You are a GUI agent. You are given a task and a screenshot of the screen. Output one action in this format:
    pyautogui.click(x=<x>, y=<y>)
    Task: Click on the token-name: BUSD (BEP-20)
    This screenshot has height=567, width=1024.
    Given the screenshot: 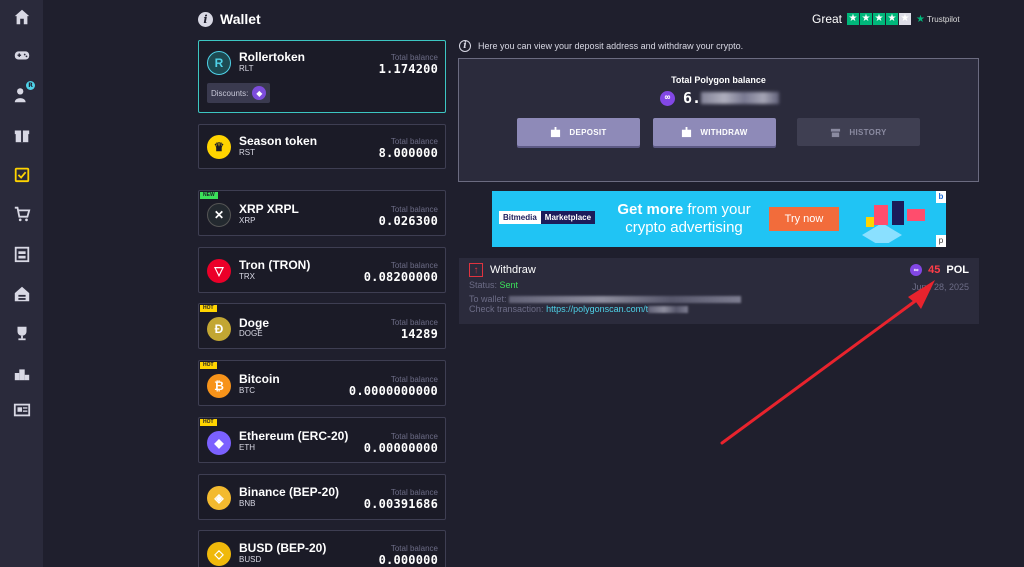 What is the action you would take?
    pyautogui.click(x=283, y=548)
    